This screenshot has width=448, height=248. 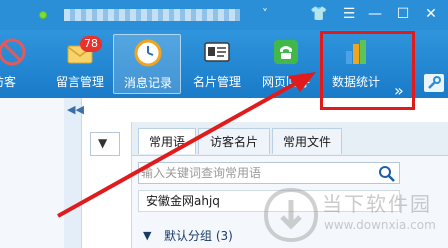 I want to click on menu-icon: ☰, so click(x=349, y=14).